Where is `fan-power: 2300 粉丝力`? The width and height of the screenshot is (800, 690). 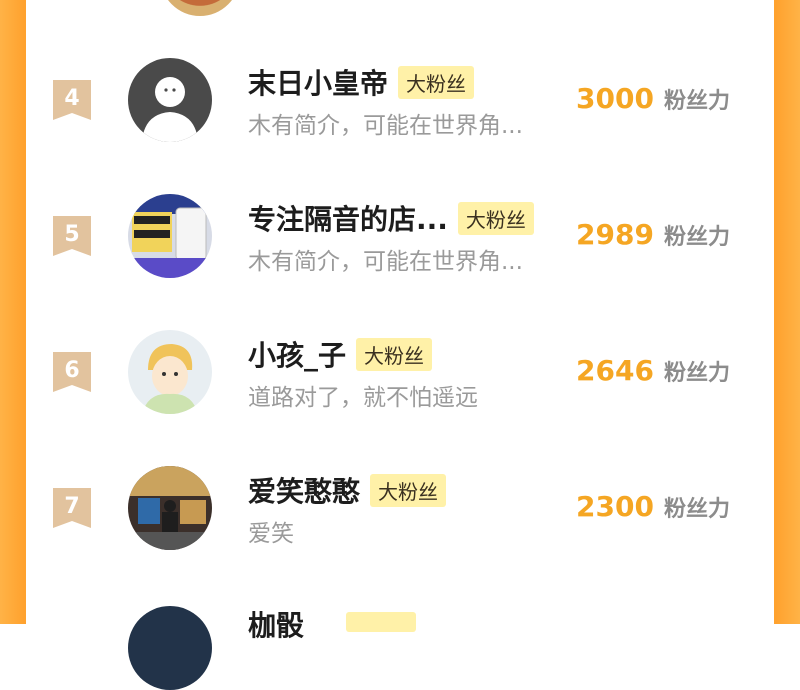
fan-power: 2300 粉丝力 is located at coordinates (653, 506).